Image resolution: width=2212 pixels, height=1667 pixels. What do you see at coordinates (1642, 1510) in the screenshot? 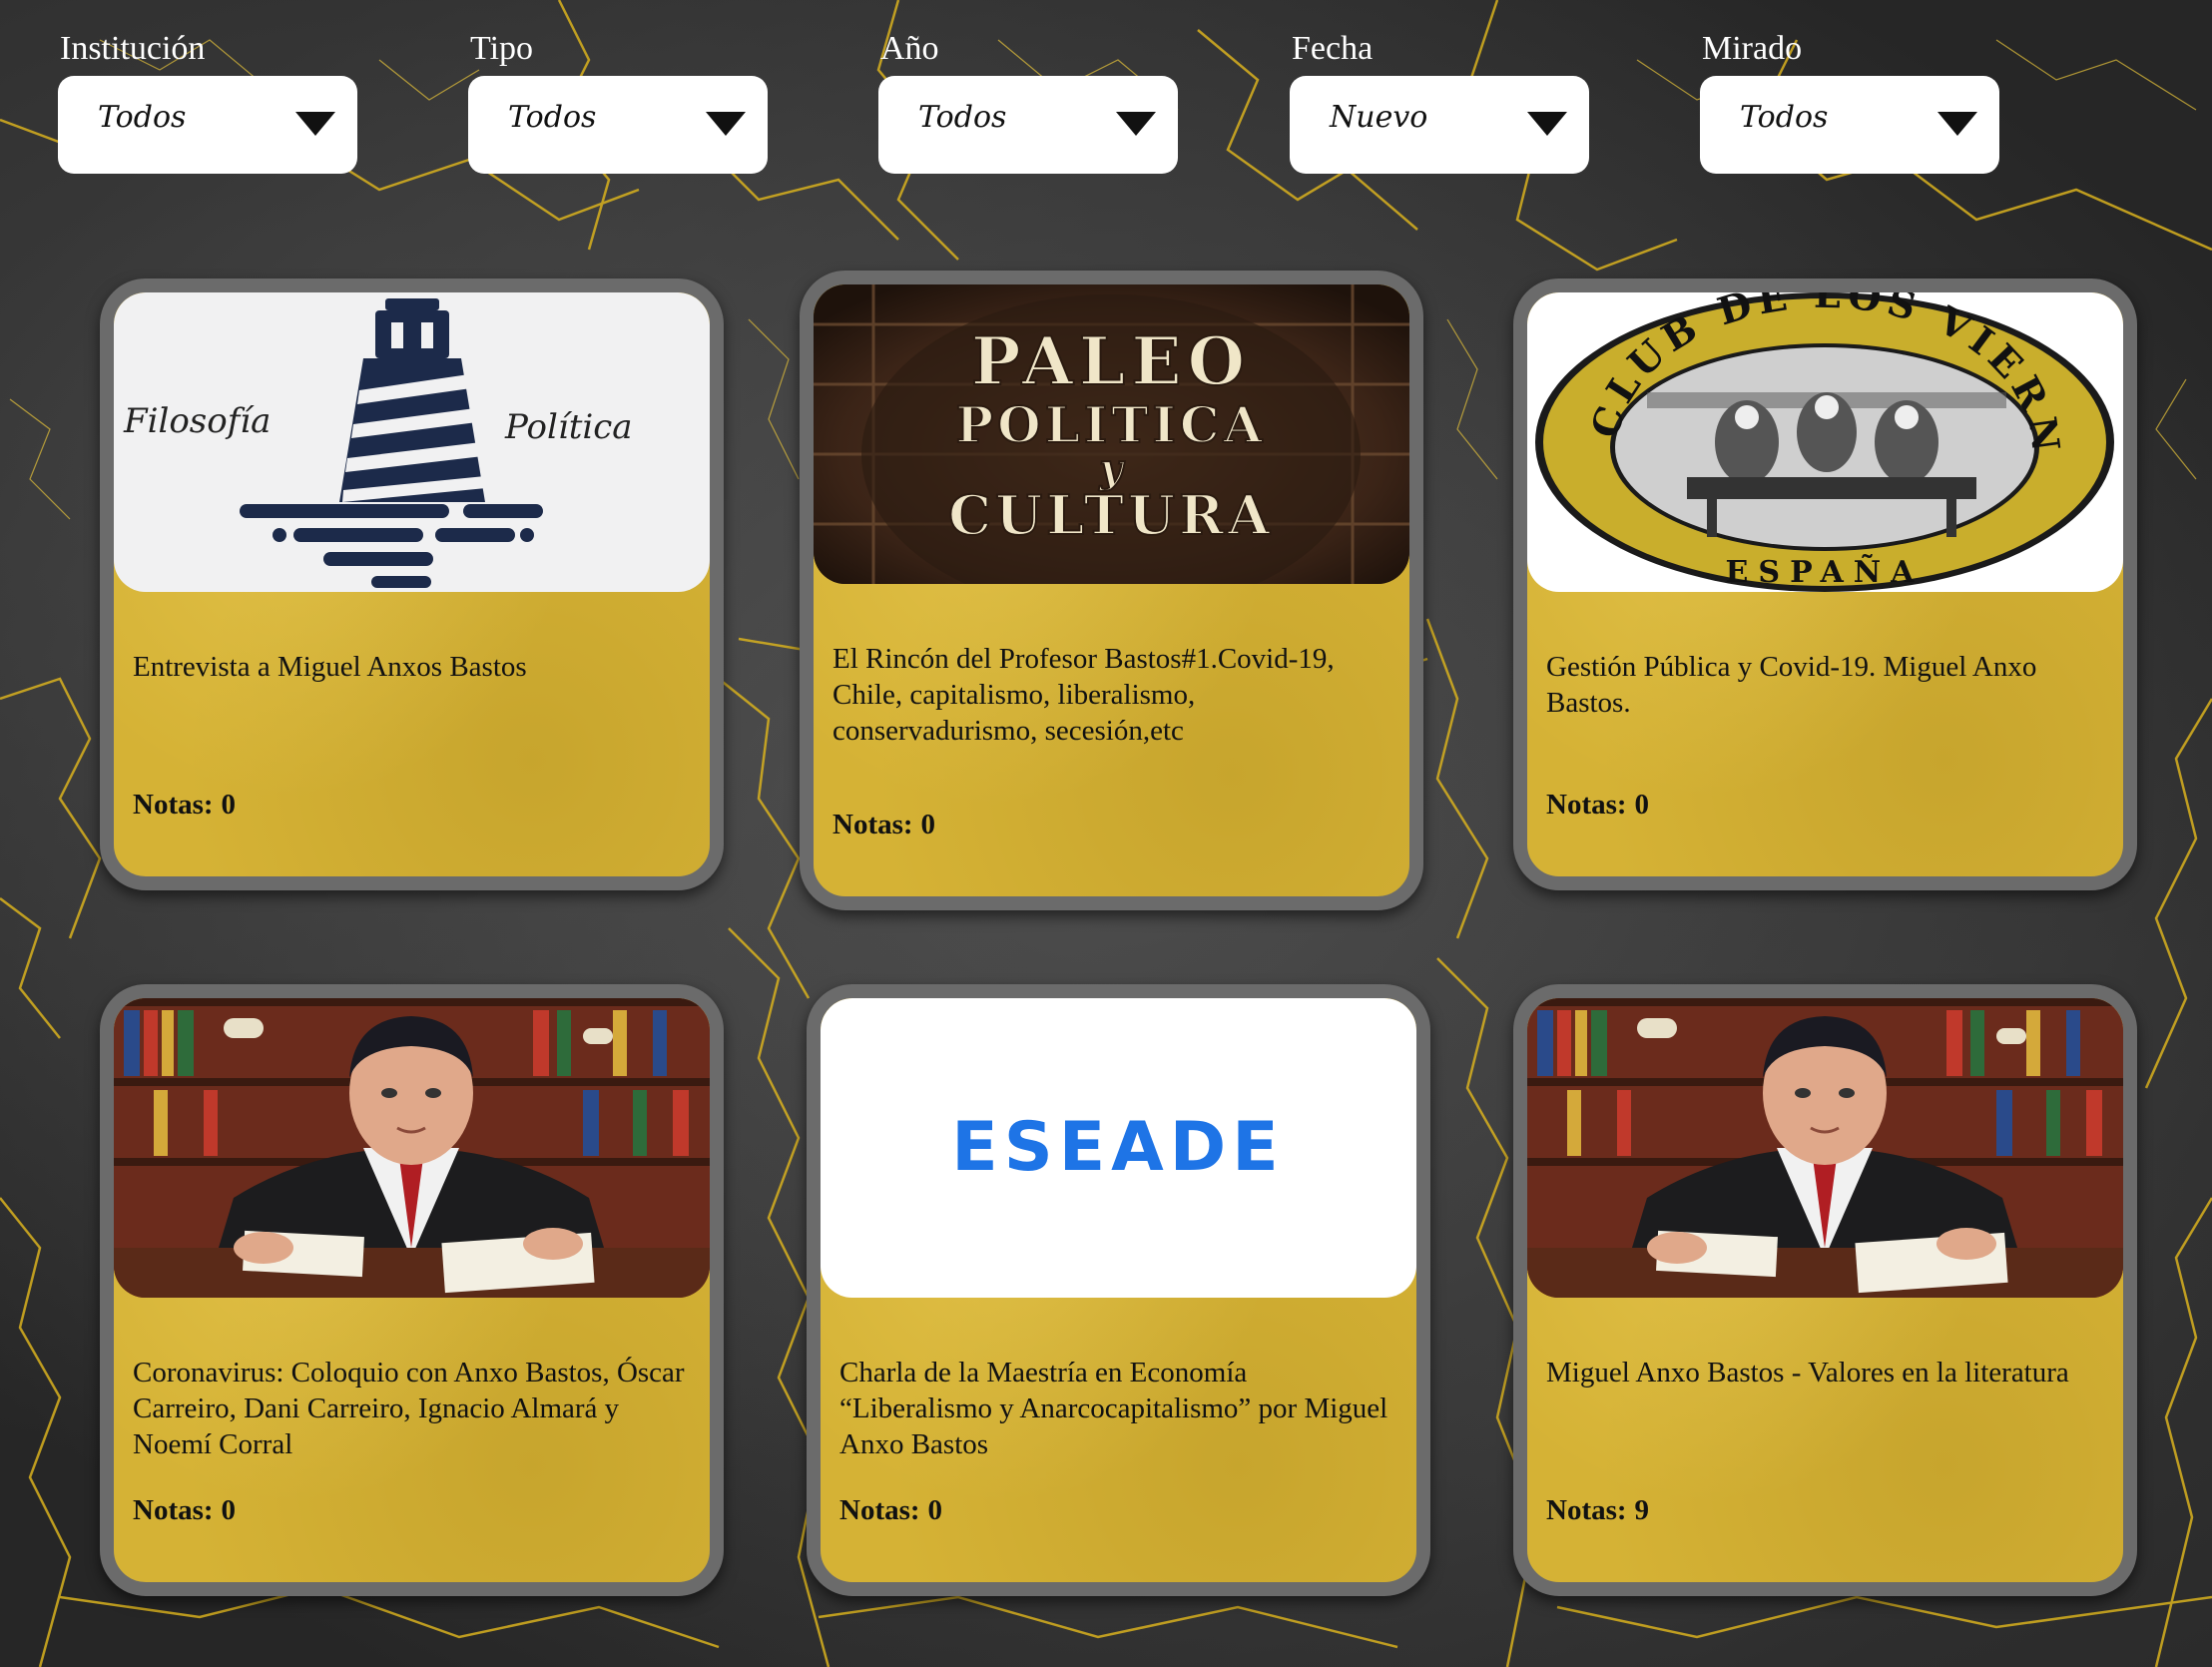
I see `notes-count: 9` at bounding box center [1642, 1510].